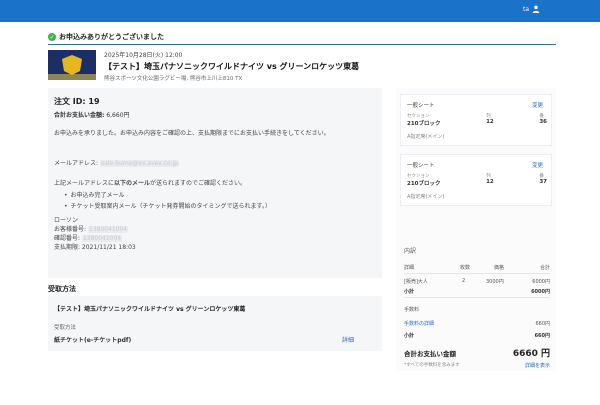 The width and height of the screenshot is (600, 405). Describe the element at coordinates (111, 37) in the screenshot. I see `thanks-text: お申込みありがとうございました` at that location.